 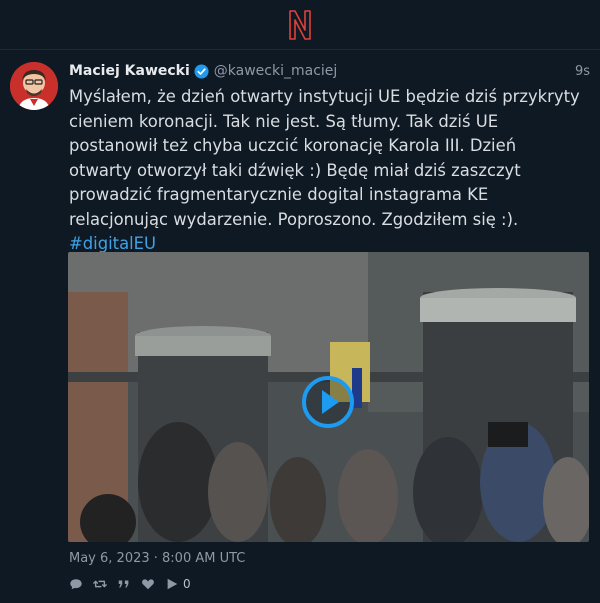 What do you see at coordinates (582, 71) in the screenshot?
I see `tweet-time: 9s` at bounding box center [582, 71].